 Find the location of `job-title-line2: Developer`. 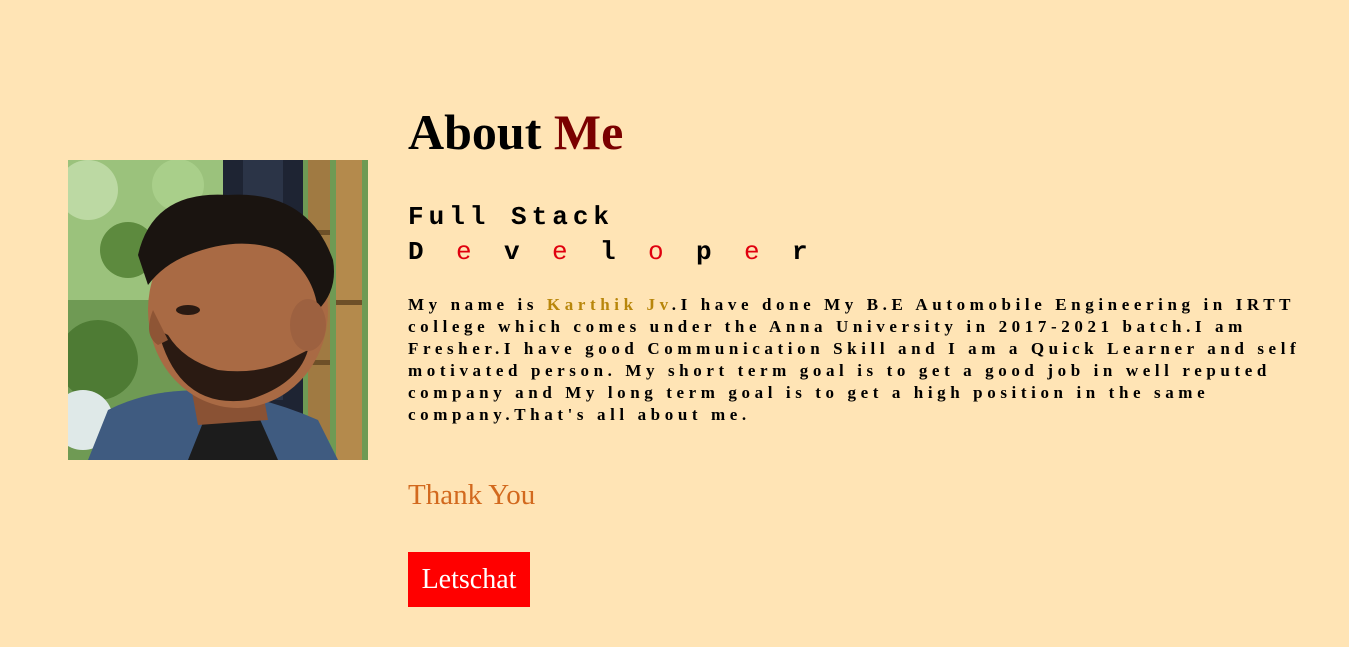

job-title-line2: Developer is located at coordinates (624, 252).